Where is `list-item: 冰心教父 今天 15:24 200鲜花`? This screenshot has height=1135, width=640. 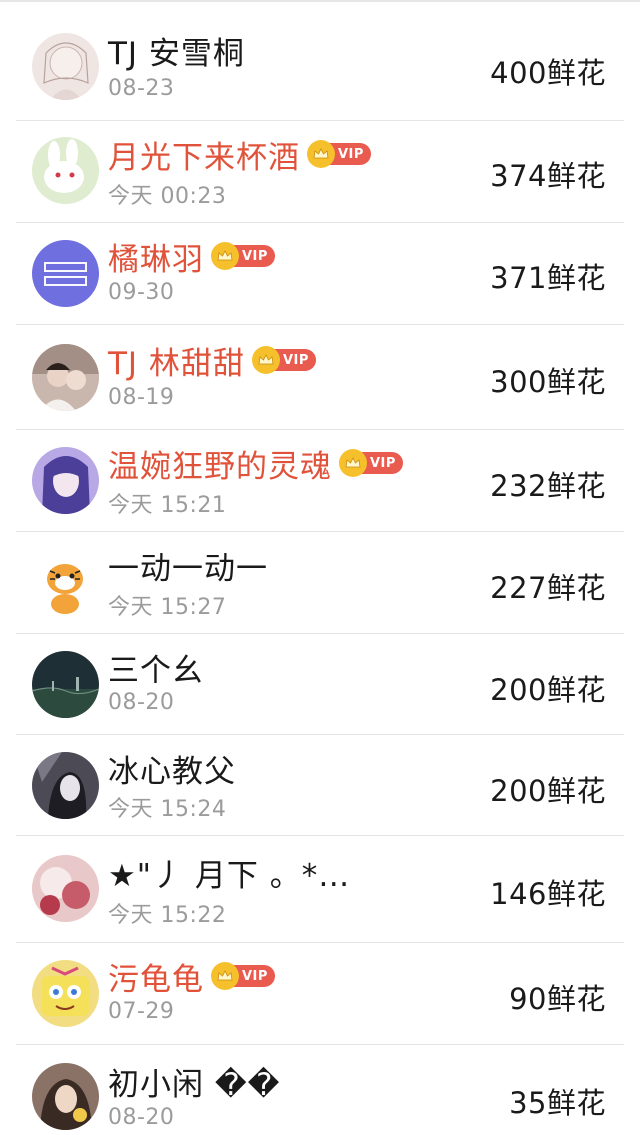 list-item: 冰心教父 今天 15:24 200鲜花 is located at coordinates (320, 785).